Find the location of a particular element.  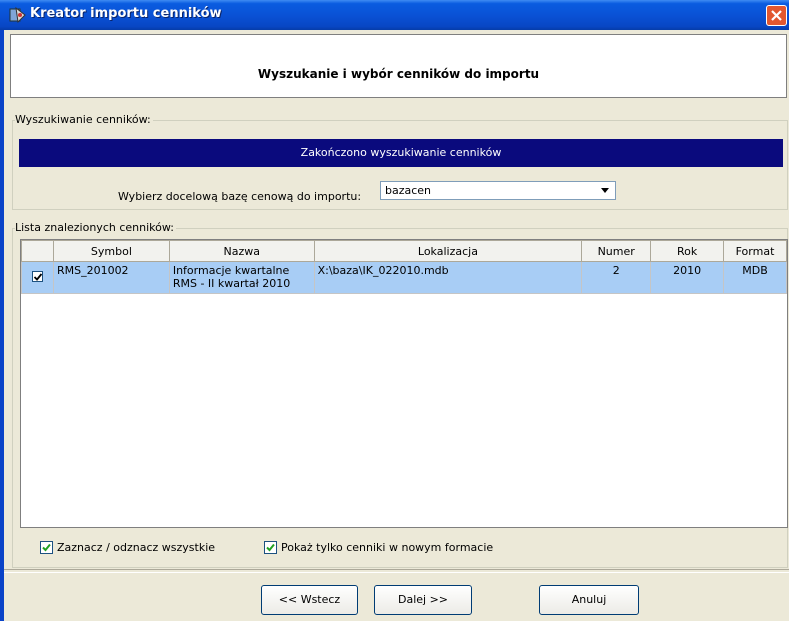

cell-year: 2010 is located at coordinates (687, 277).